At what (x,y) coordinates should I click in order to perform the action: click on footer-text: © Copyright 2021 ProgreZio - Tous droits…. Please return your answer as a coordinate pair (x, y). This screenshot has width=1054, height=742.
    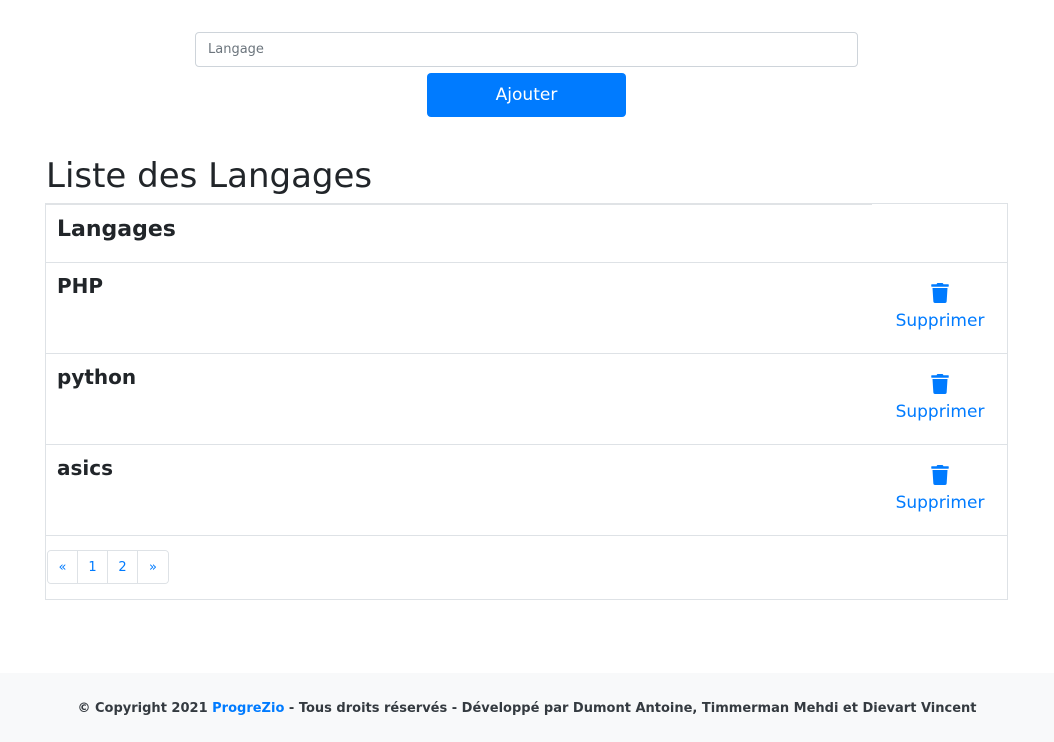
    Looking at the image, I should click on (527, 708).